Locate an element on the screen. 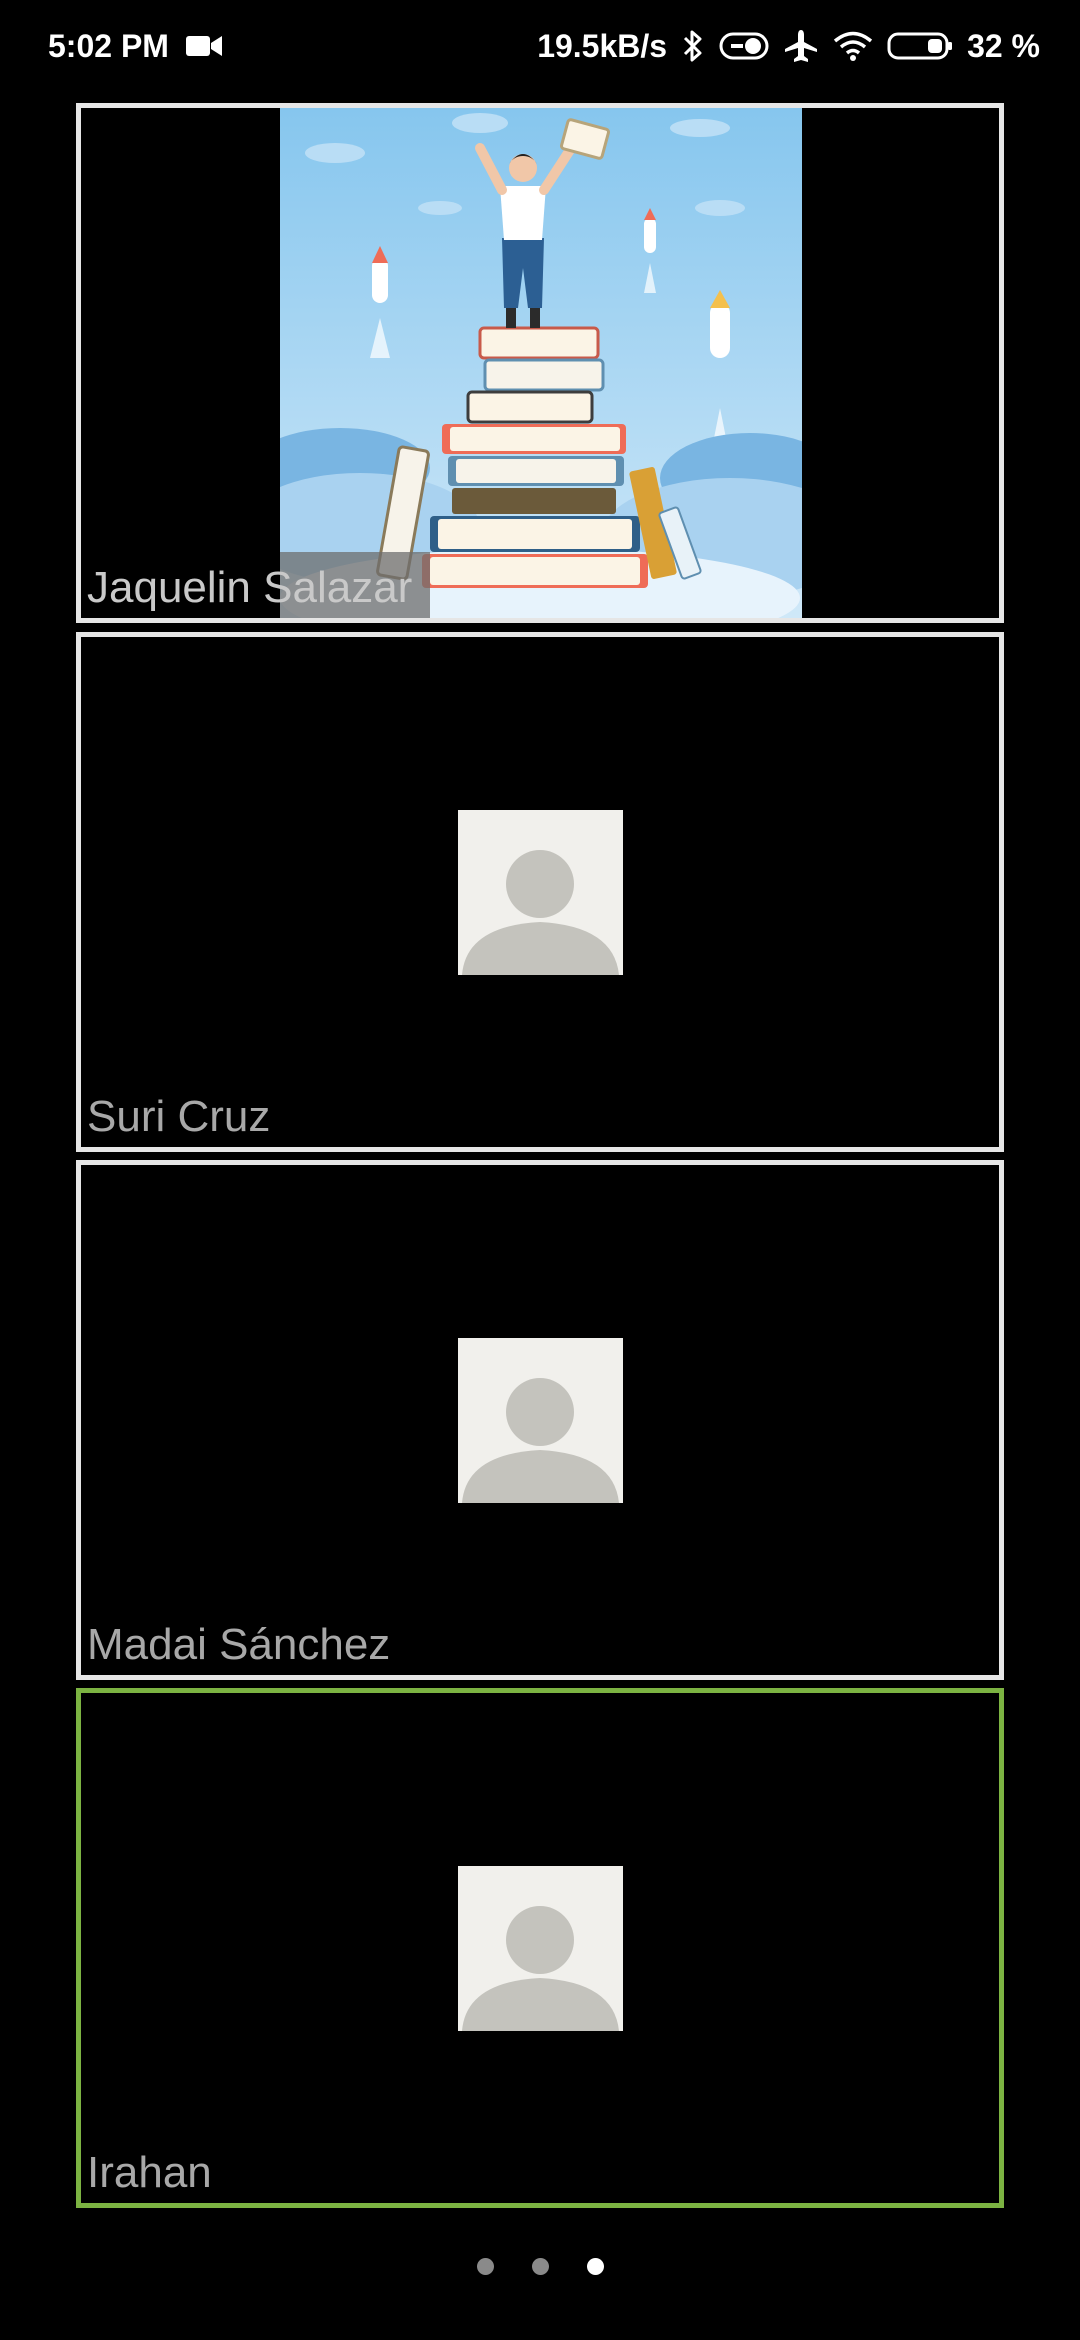 This screenshot has height=2340, width=1080. video-illustration is located at coordinates (541, 363).